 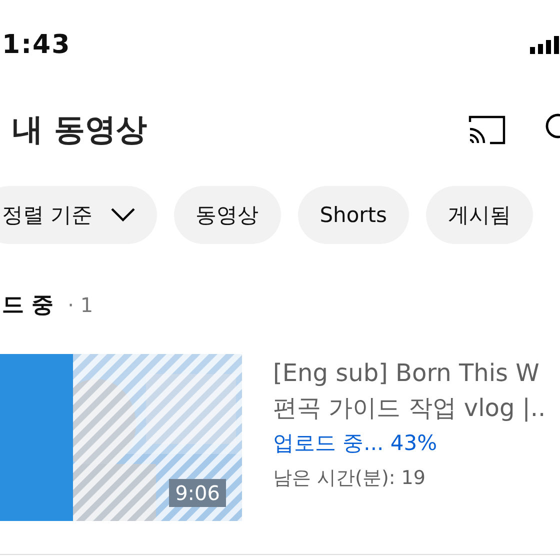 I want to click on filter-chip: 동영상, so click(x=227, y=215).